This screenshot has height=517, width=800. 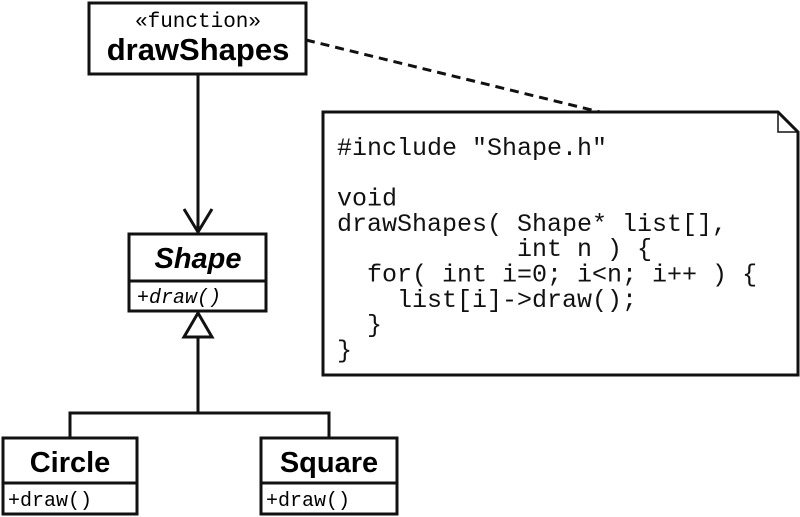 I want to click on class-circle-operation: +draw(), so click(x=50, y=501).